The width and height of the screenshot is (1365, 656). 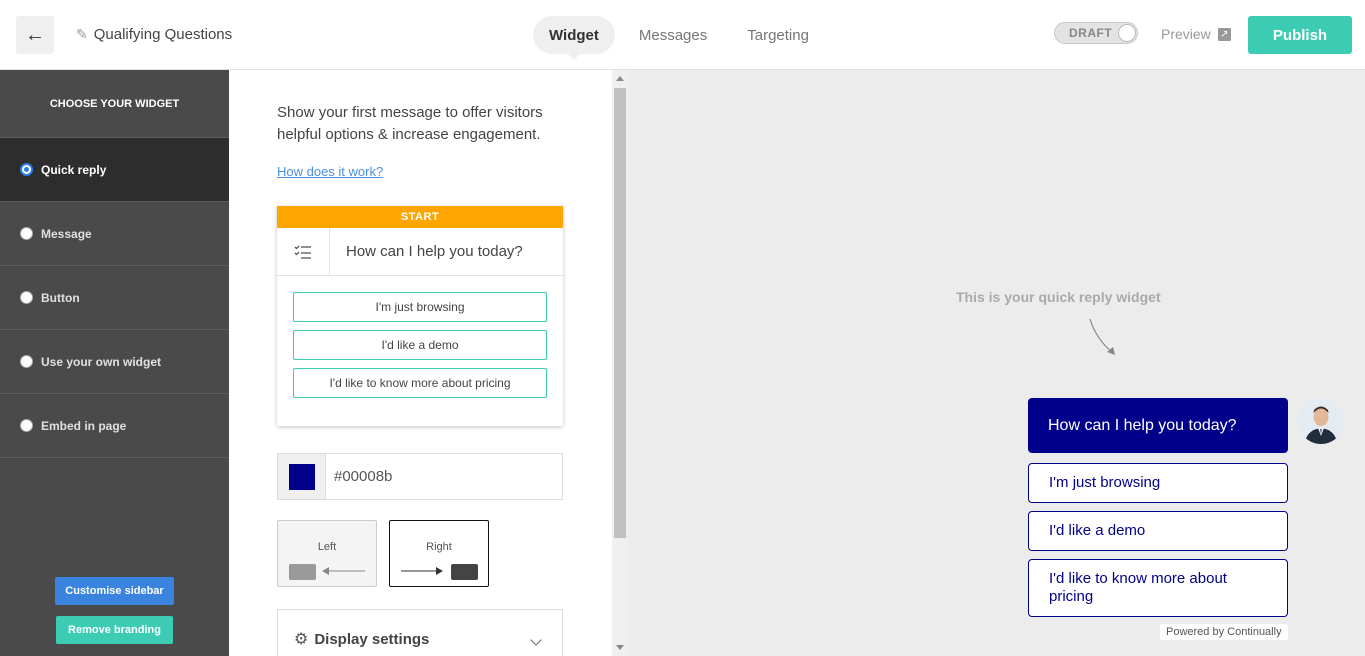 I want to click on curved-arrow-icon, so click(x=1102, y=336).